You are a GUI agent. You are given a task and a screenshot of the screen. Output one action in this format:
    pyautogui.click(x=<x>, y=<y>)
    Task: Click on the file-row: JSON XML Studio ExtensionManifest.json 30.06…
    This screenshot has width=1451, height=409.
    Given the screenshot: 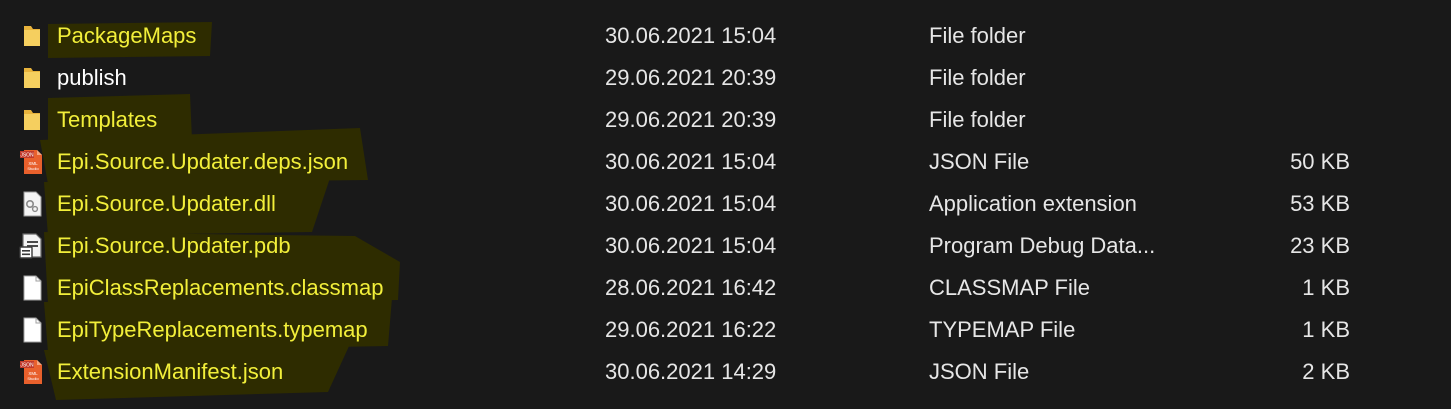 What is the action you would take?
    pyautogui.click(x=725, y=372)
    